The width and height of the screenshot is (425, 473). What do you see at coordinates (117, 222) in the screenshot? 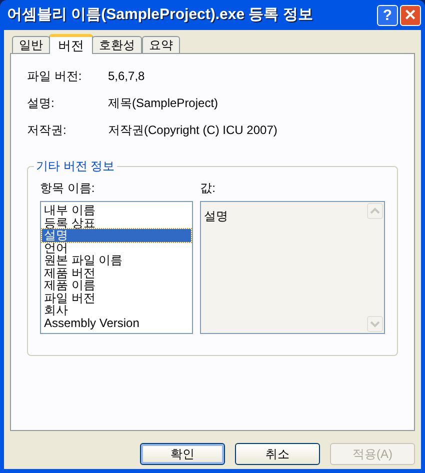
I see `list-item: 등록 상표` at bounding box center [117, 222].